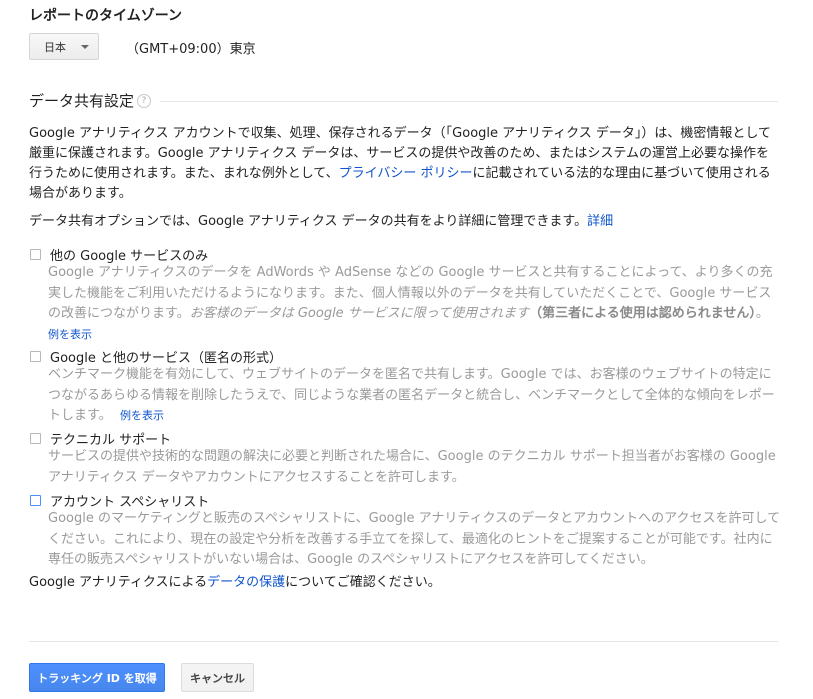 The image size is (813, 699). What do you see at coordinates (130, 502) in the screenshot?
I see `option-title-account-specialist: アカウント スペシャリスト` at bounding box center [130, 502].